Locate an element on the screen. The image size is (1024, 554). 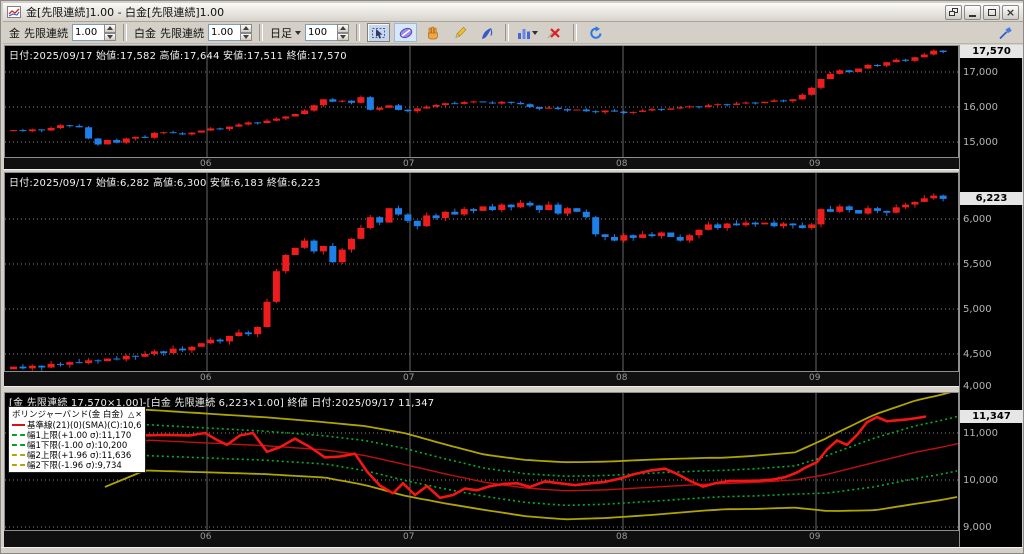
spread-last-price-box: 11,347 is located at coordinates (991, 416).